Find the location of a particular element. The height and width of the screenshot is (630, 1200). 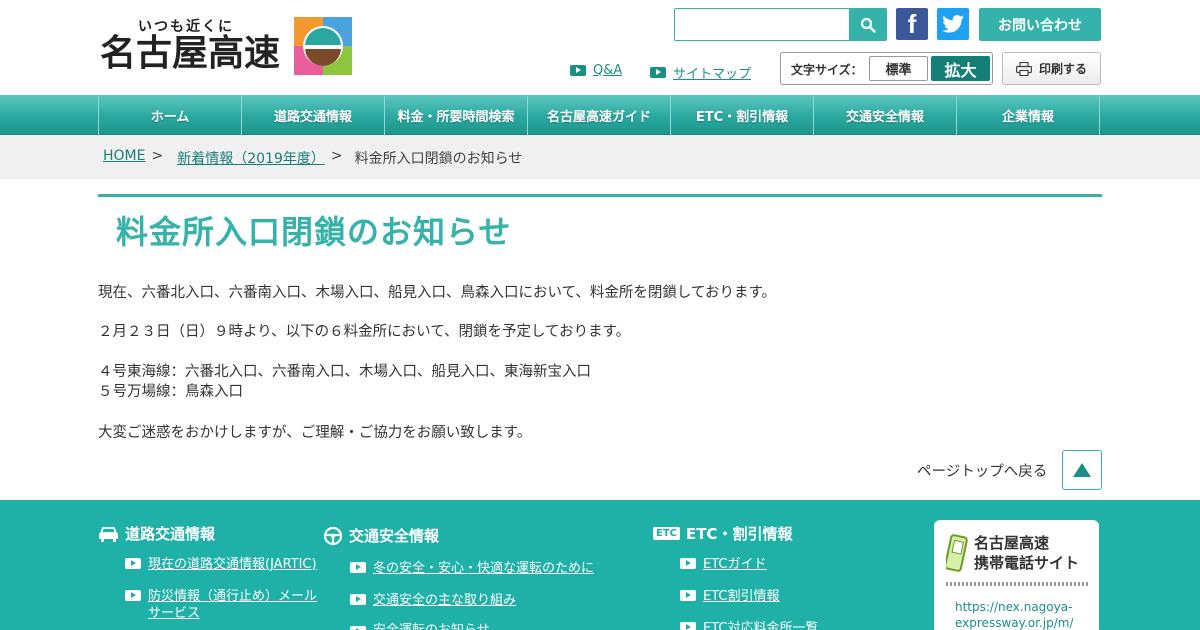

logo-mark-icon is located at coordinates (323, 46).